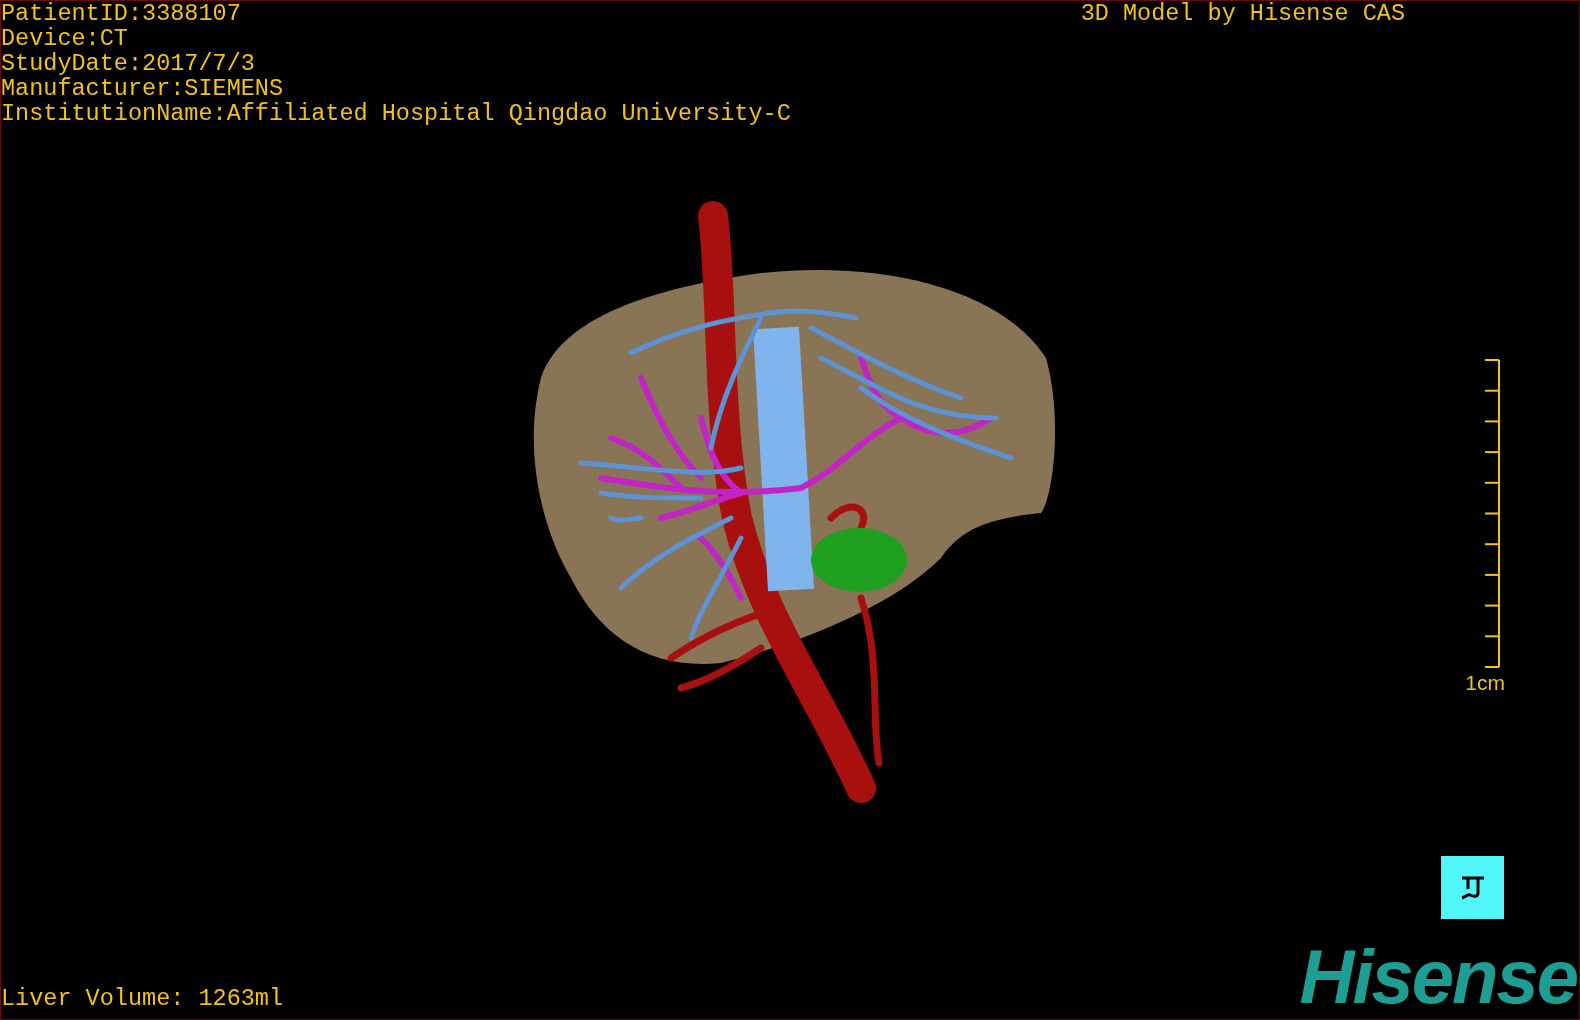 This screenshot has width=1580, height=1020. I want to click on info-line: PatientID:3388107, so click(121, 13).